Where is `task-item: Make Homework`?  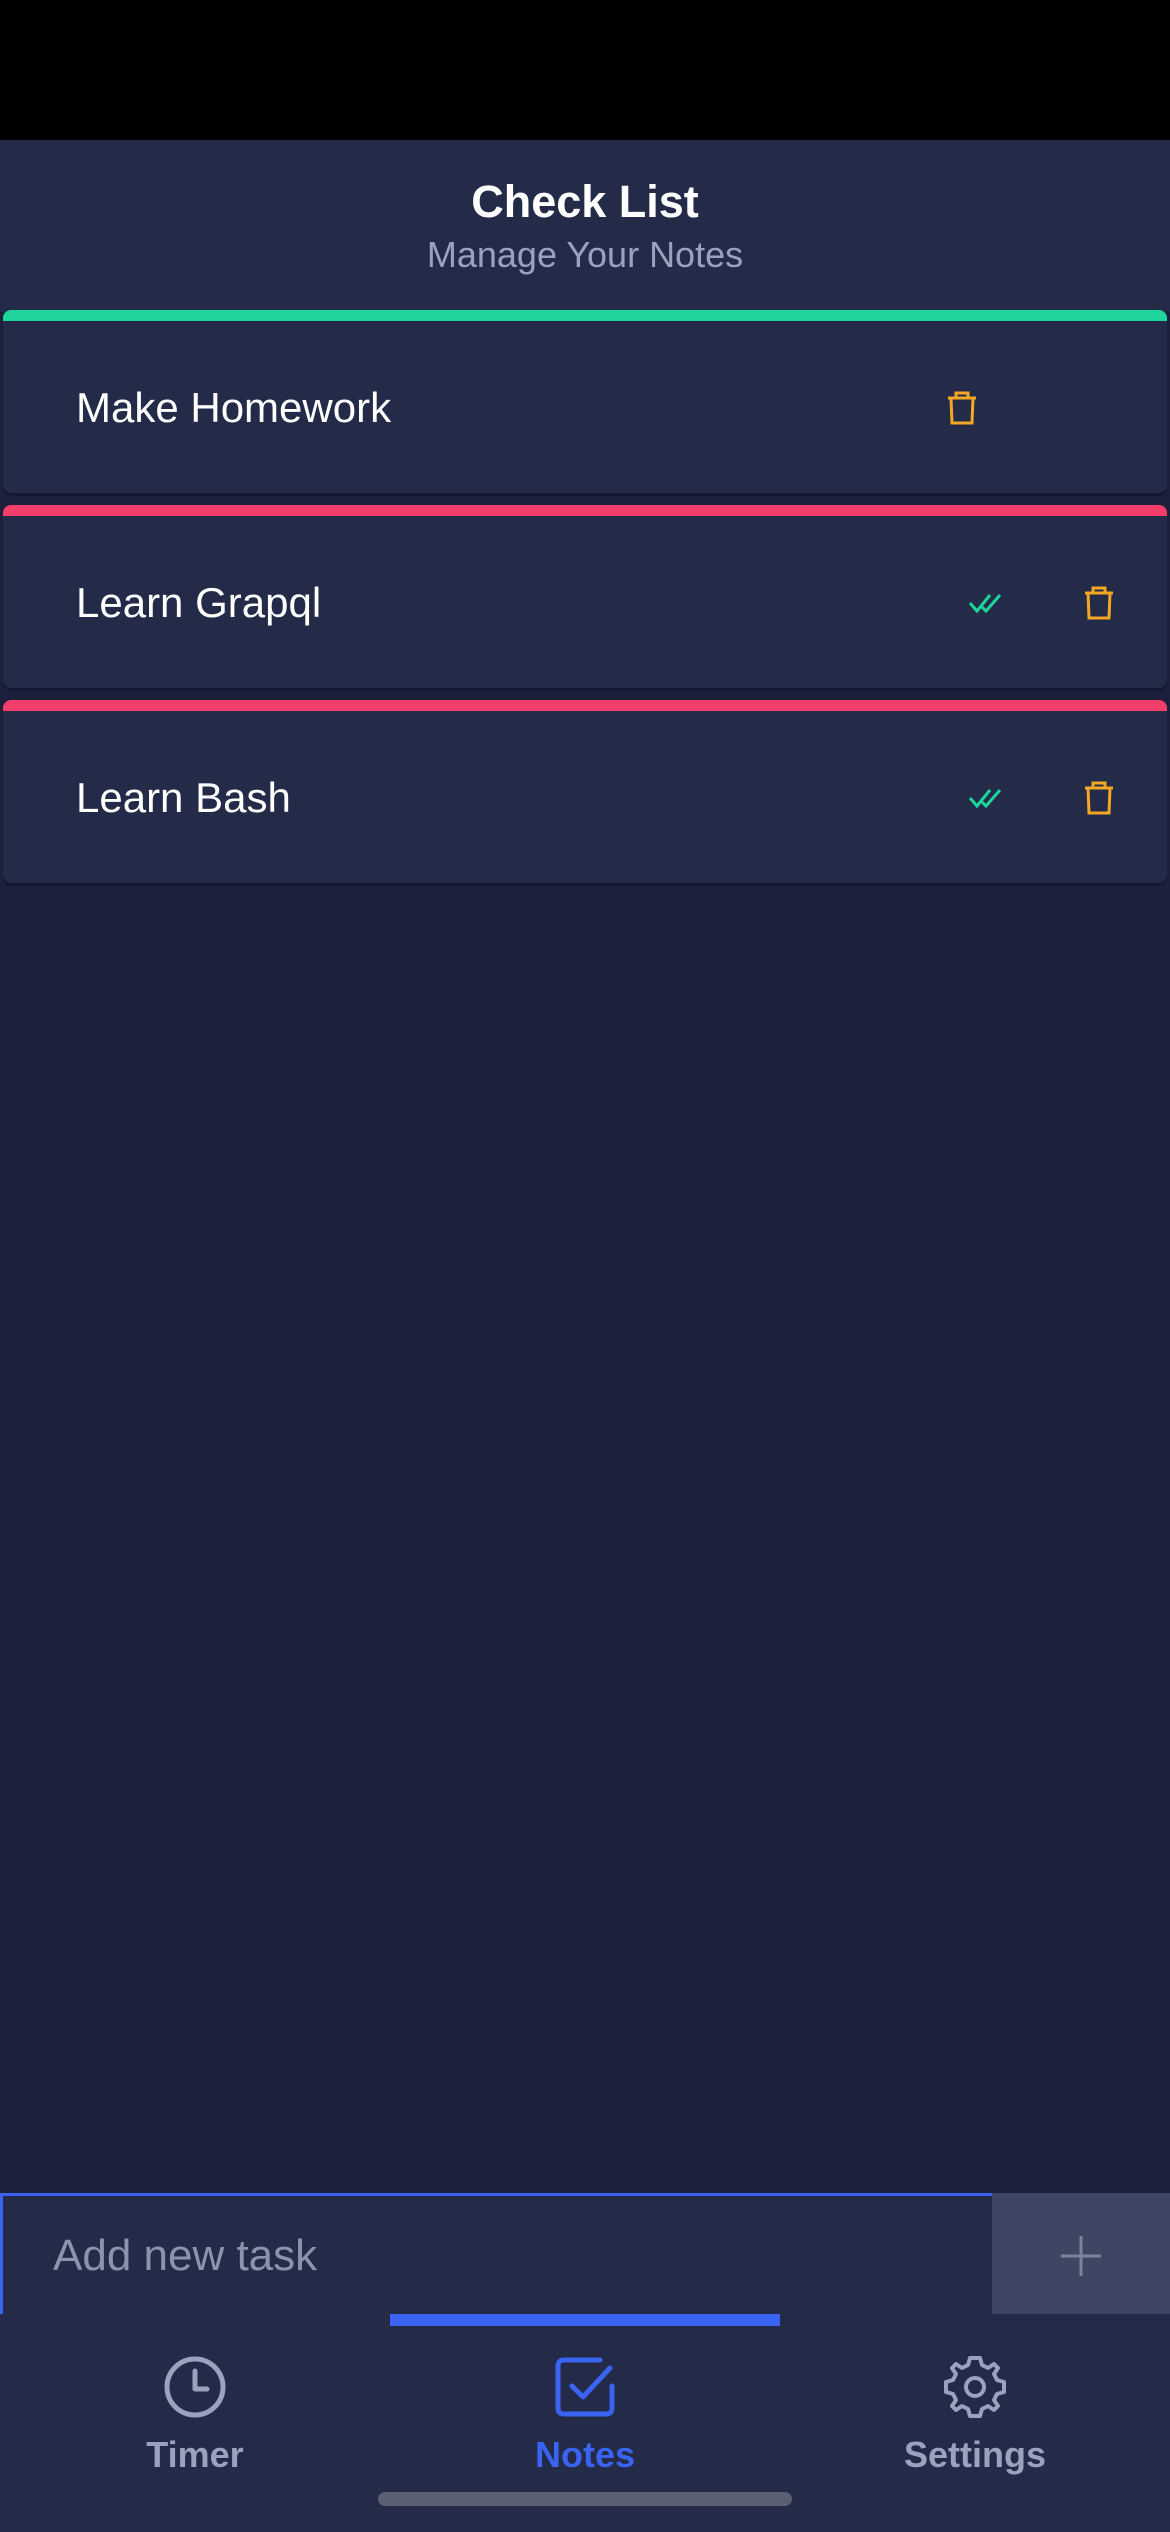
task-item: Make Homework is located at coordinates (585, 401).